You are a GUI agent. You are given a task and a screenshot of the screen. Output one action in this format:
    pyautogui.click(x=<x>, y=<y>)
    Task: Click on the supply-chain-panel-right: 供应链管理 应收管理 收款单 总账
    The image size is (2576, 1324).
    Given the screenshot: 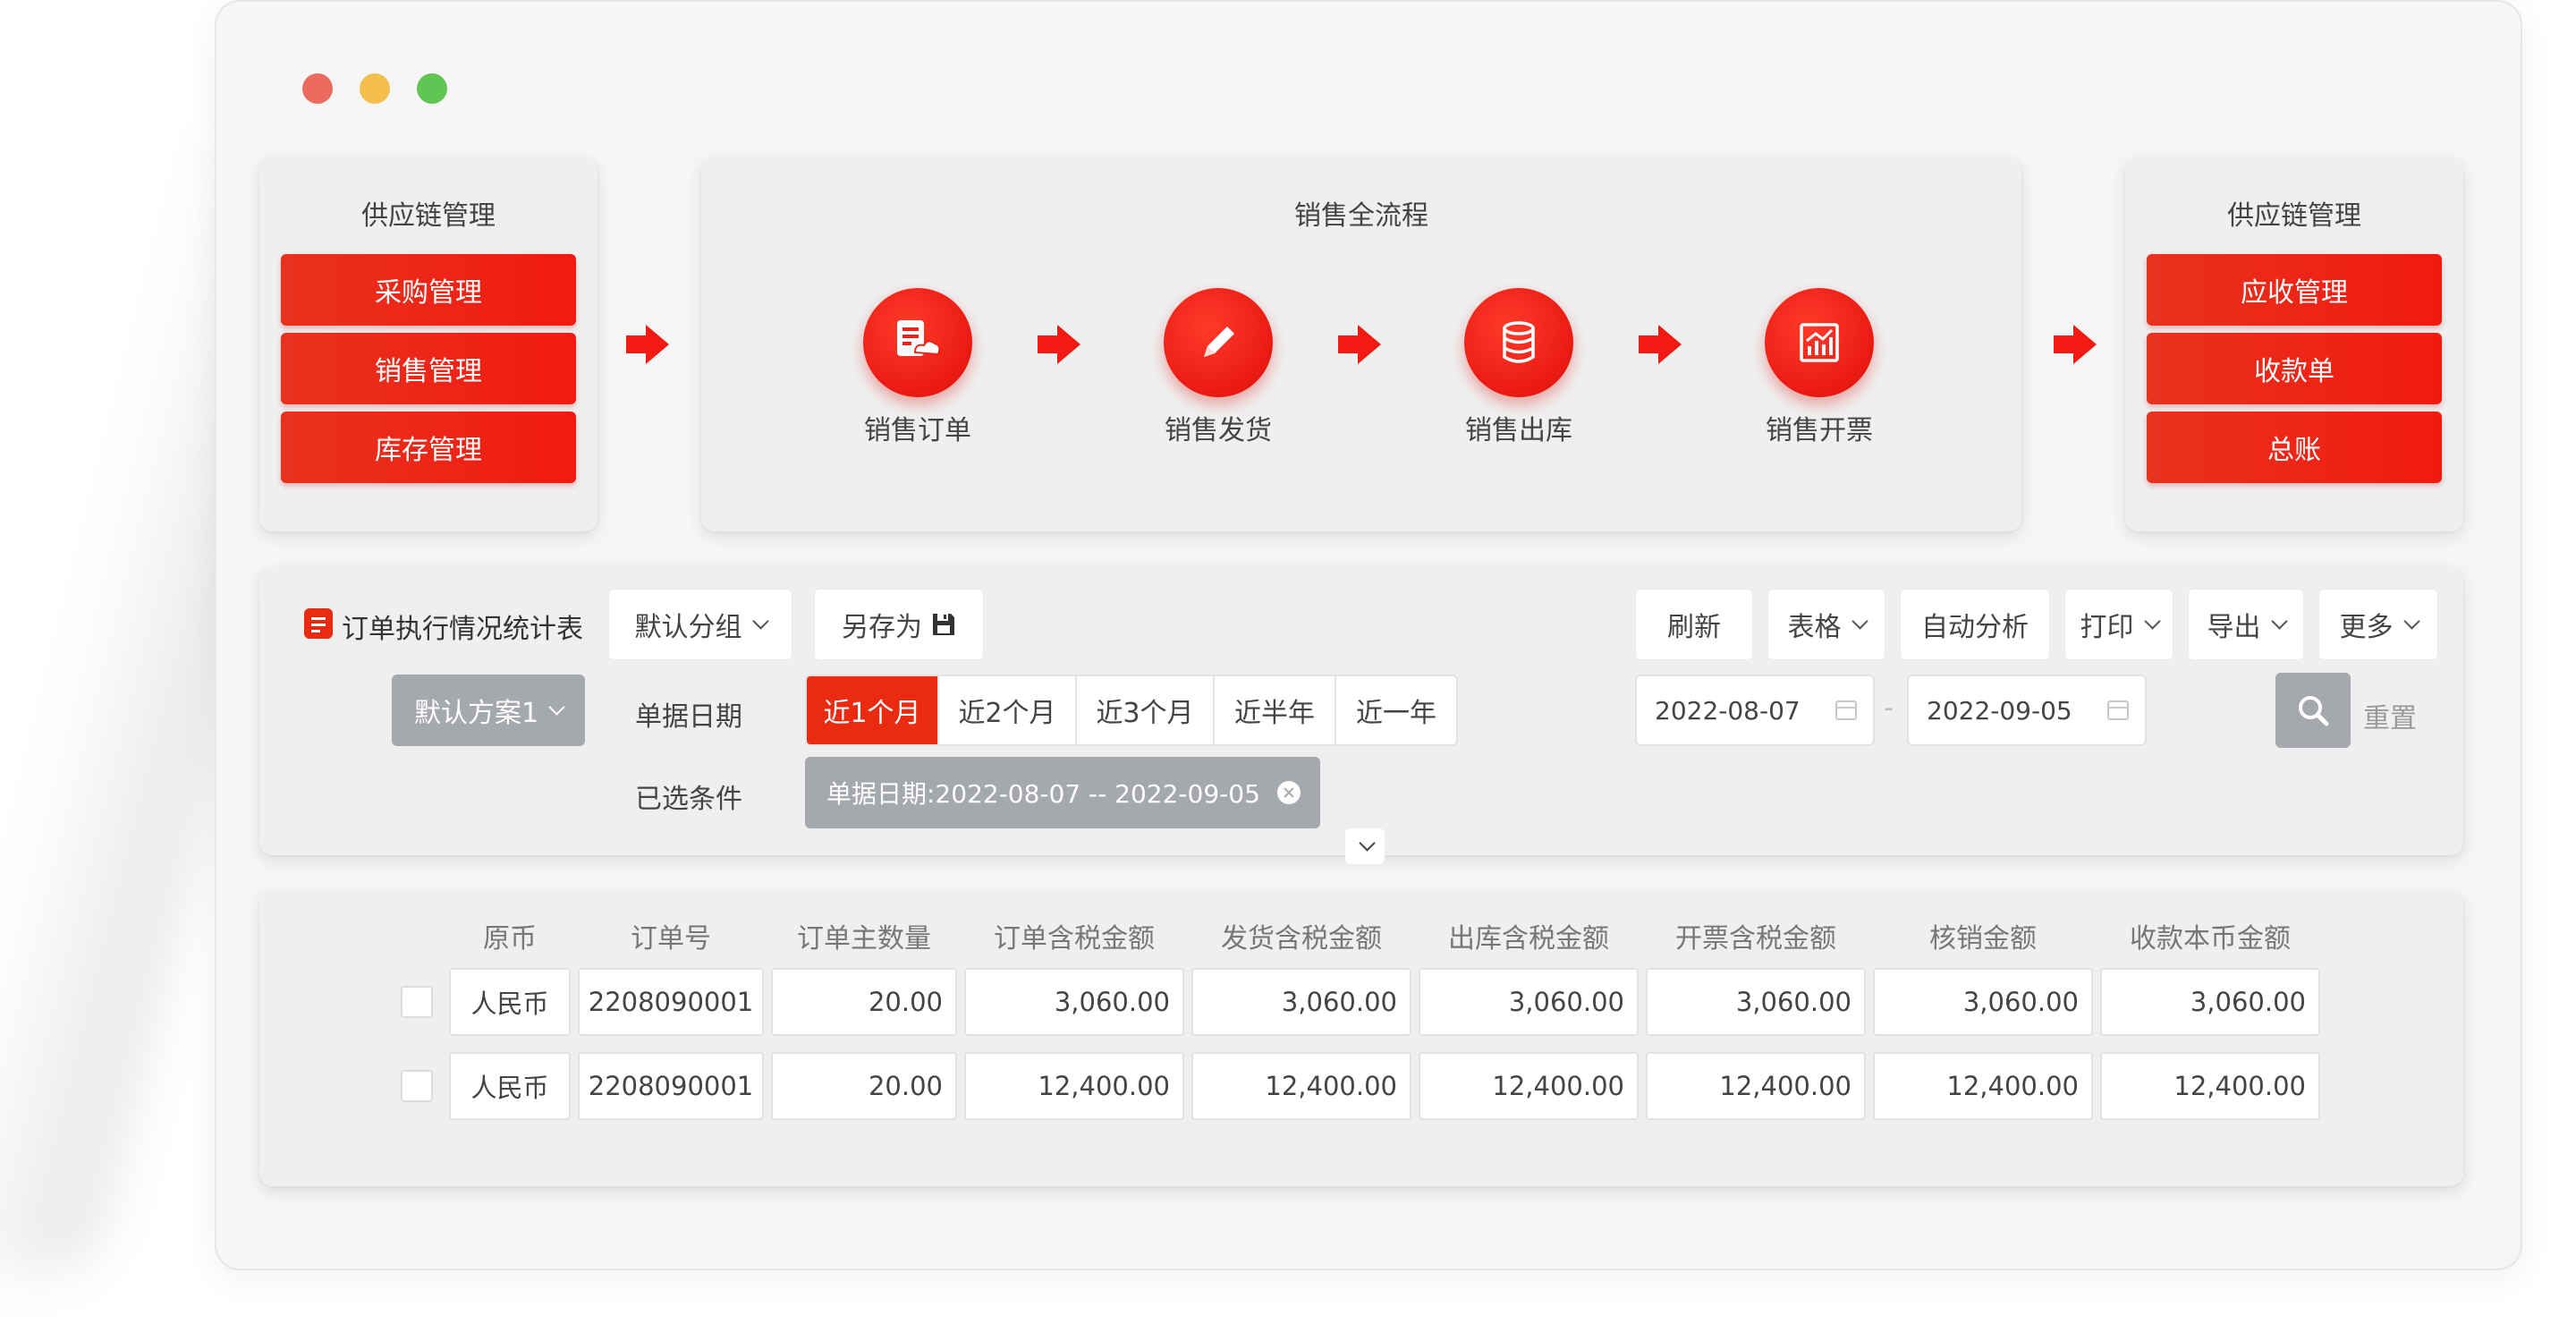 What is the action you would take?
    pyautogui.click(x=2294, y=344)
    